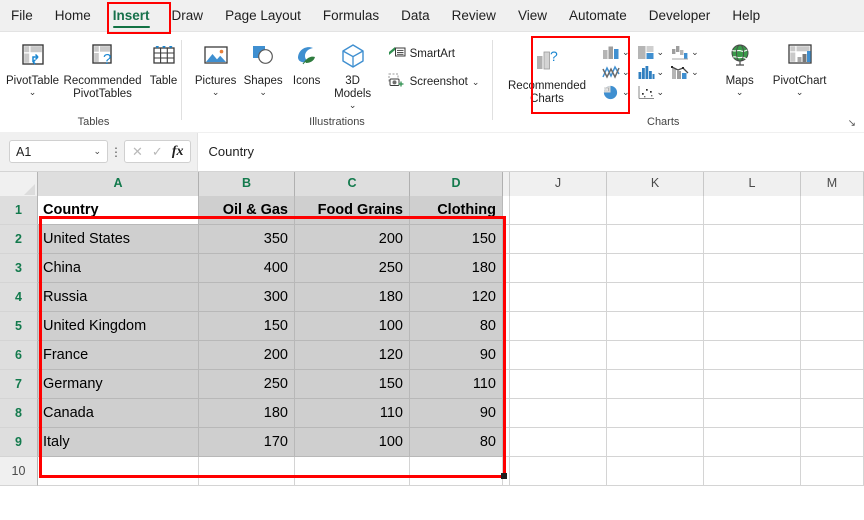 This screenshot has height=520, width=864. What do you see at coordinates (19, 210) in the screenshot?
I see `row-header-1: 1` at bounding box center [19, 210].